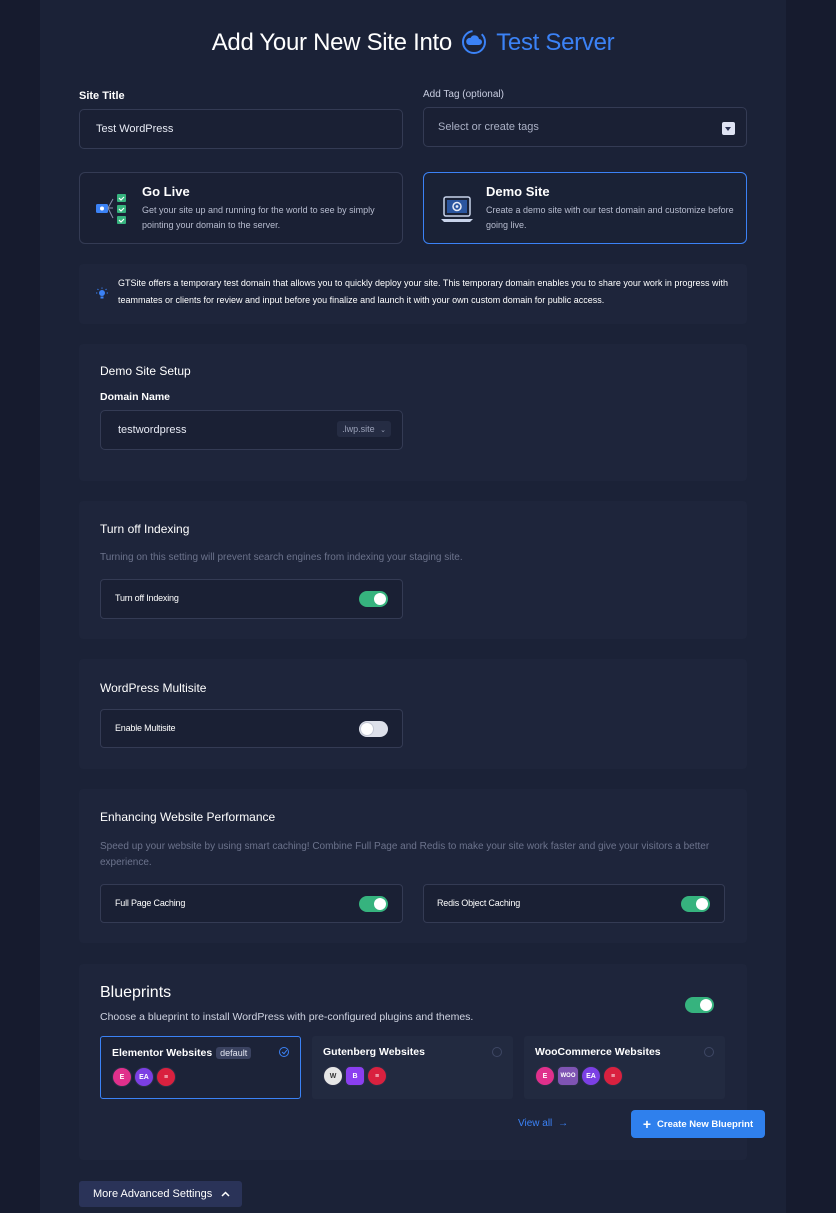 The image size is (836, 1213). What do you see at coordinates (225, 1194) in the screenshot?
I see `chevron-up-icon` at bounding box center [225, 1194].